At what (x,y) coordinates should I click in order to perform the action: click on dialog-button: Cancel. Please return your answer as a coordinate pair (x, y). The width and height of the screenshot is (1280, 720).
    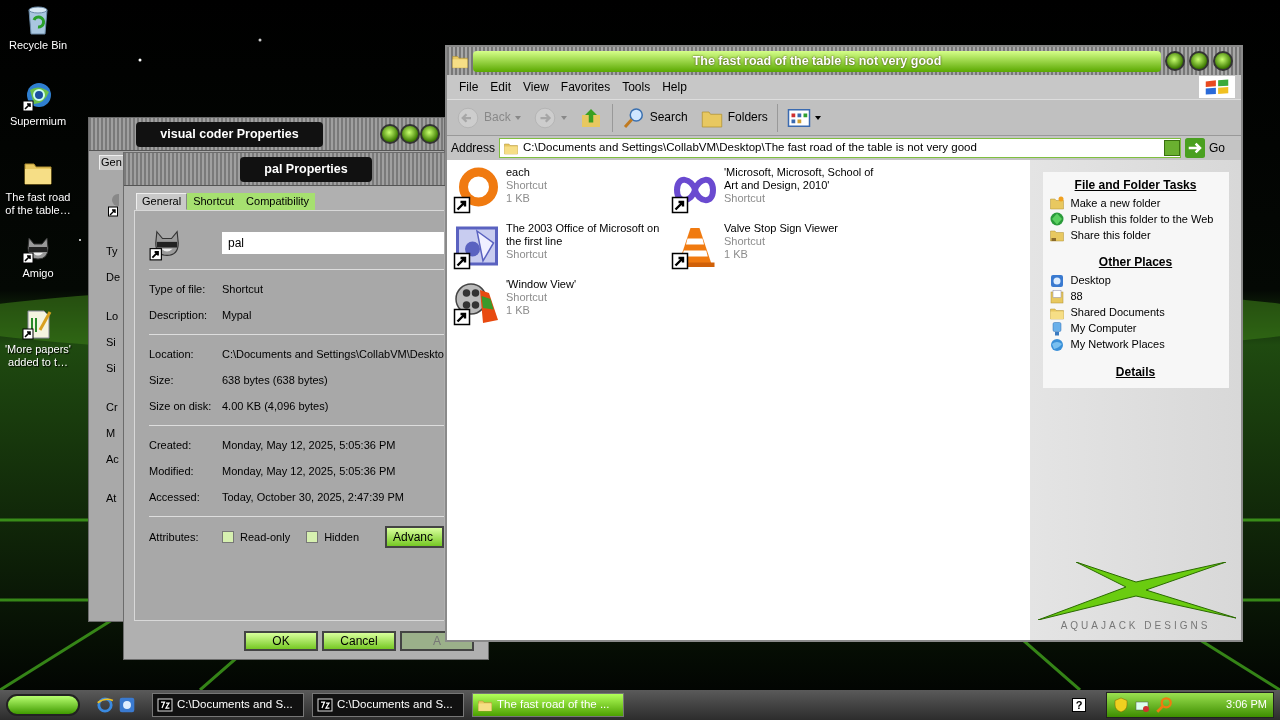
    Looking at the image, I should click on (359, 641).